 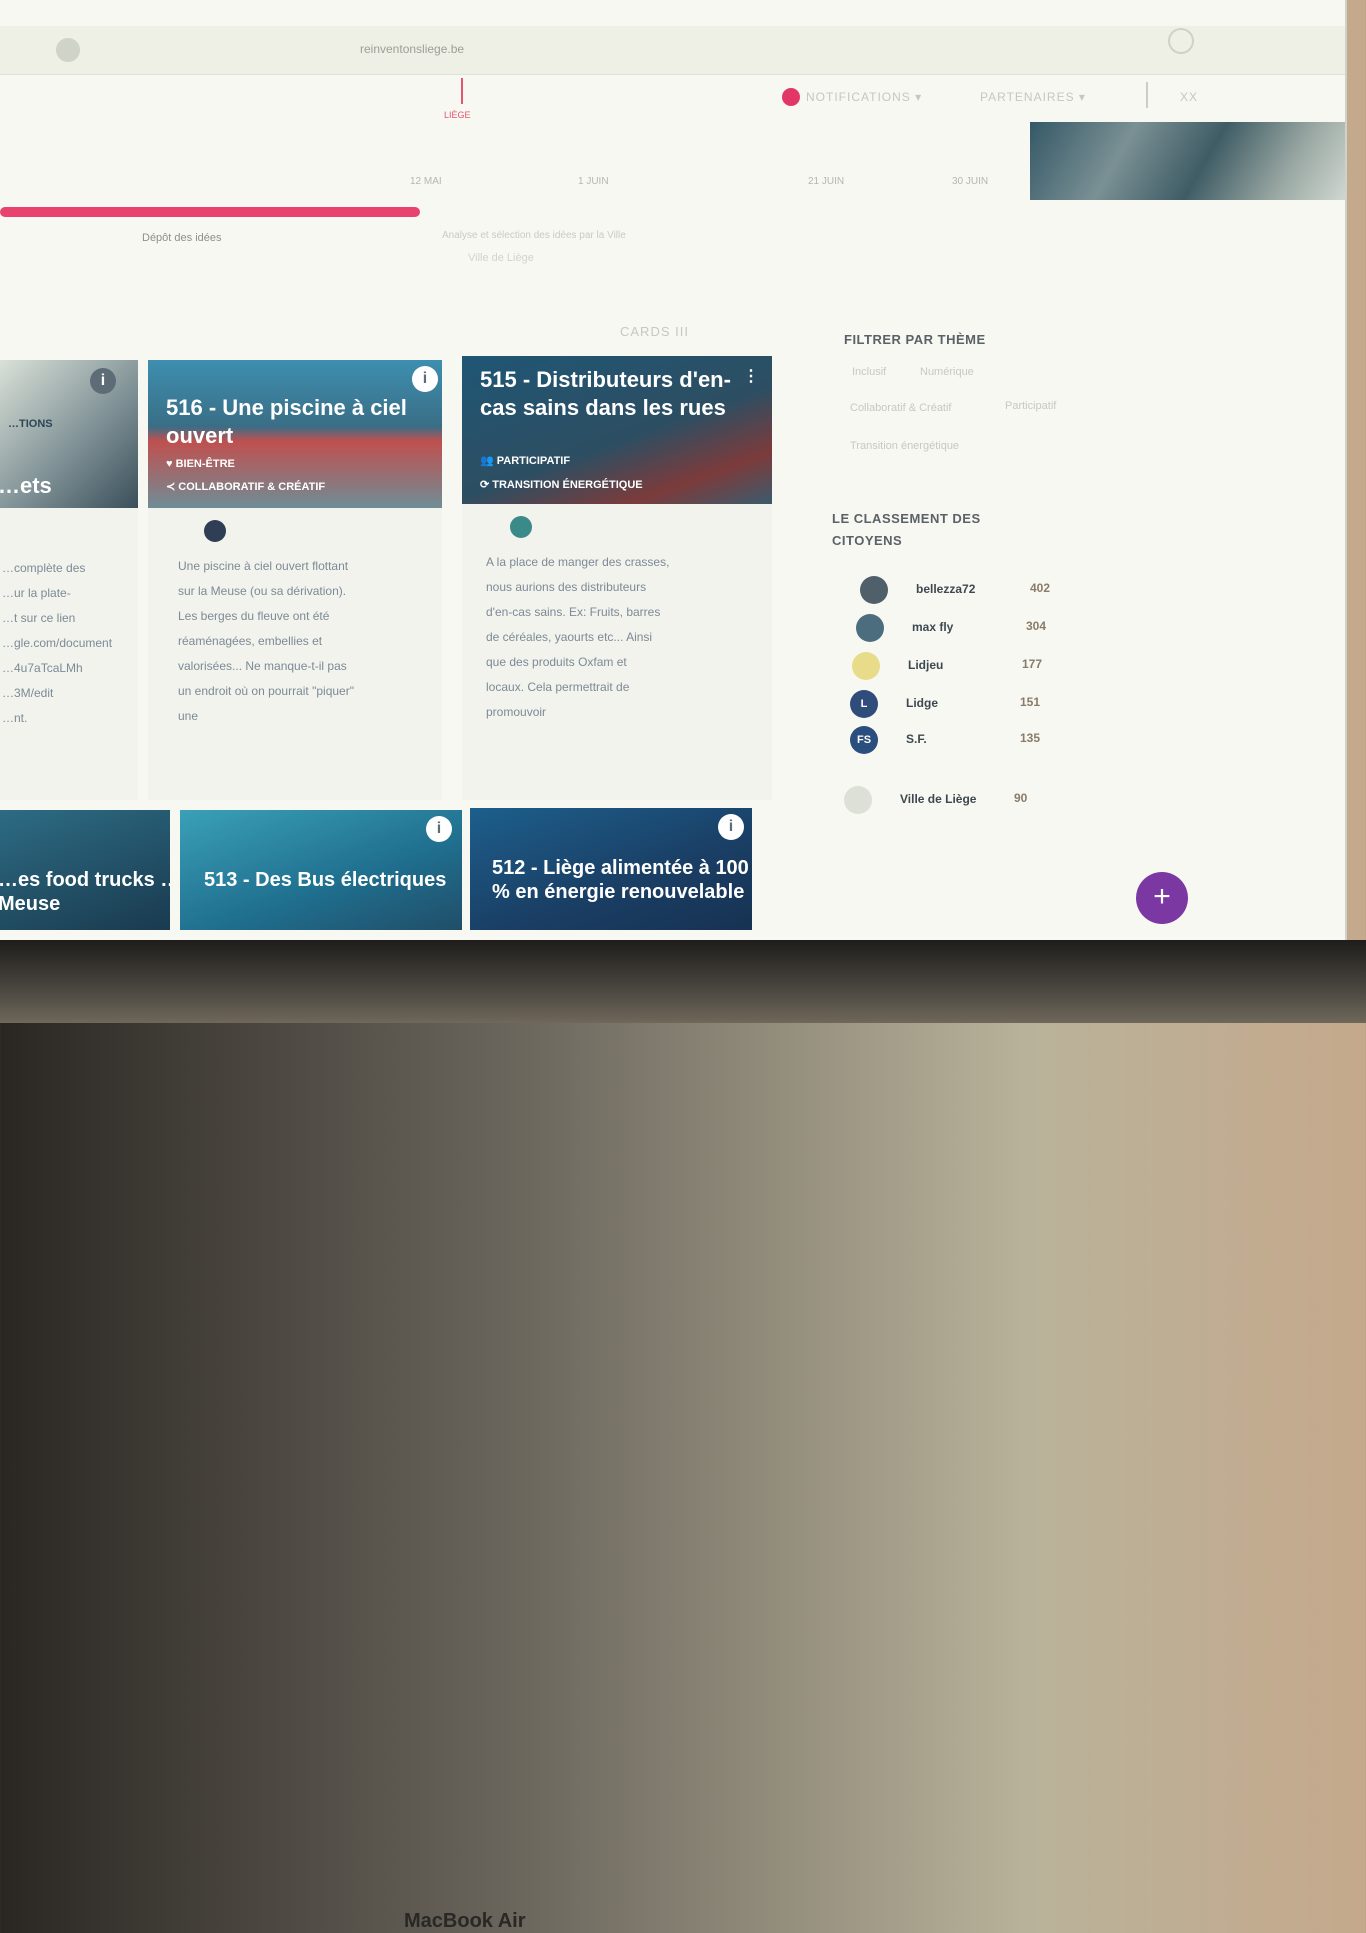 I want to click on timeline-date: 30 JUIN, so click(x=970, y=181).